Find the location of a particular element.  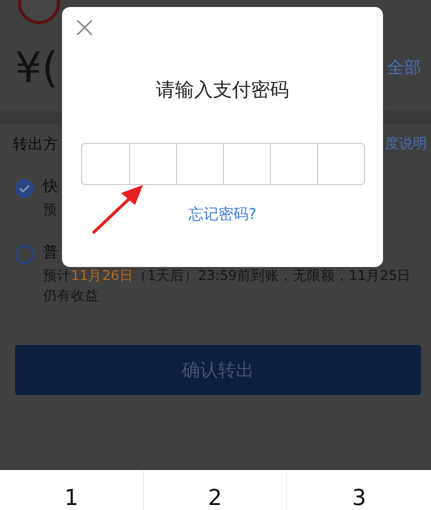

check-icon is located at coordinates (24, 188).